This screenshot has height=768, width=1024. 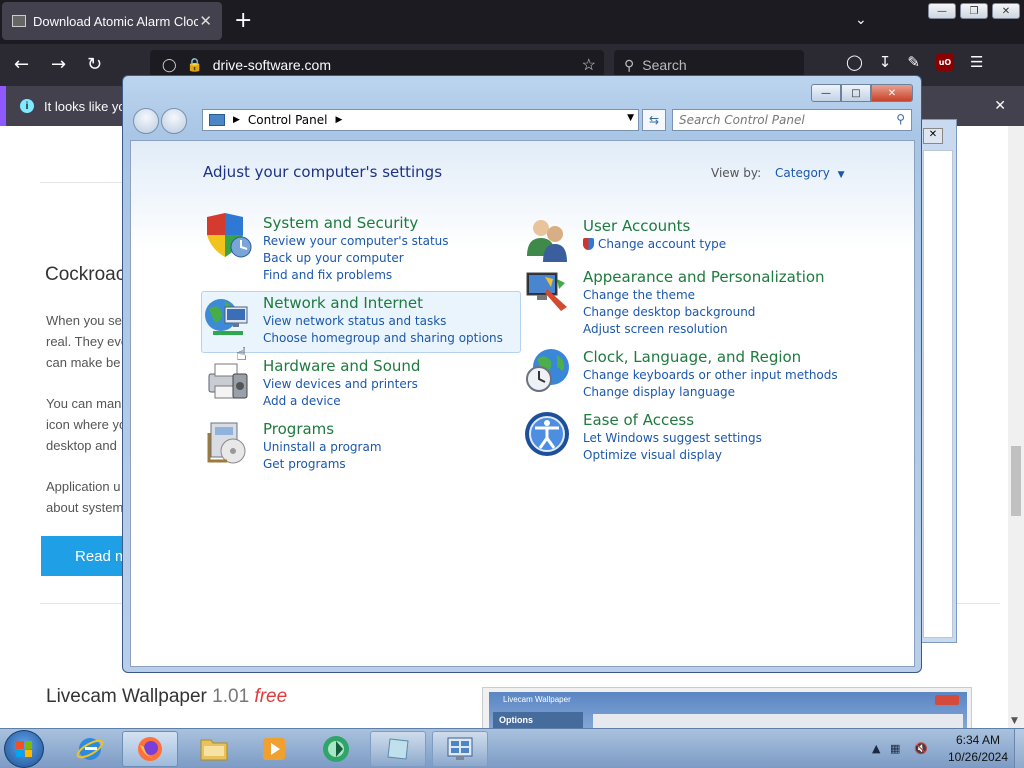 What do you see at coordinates (1000, 105) in the screenshot?
I see `notification-close-icon: ✕` at bounding box center [1000, 105].